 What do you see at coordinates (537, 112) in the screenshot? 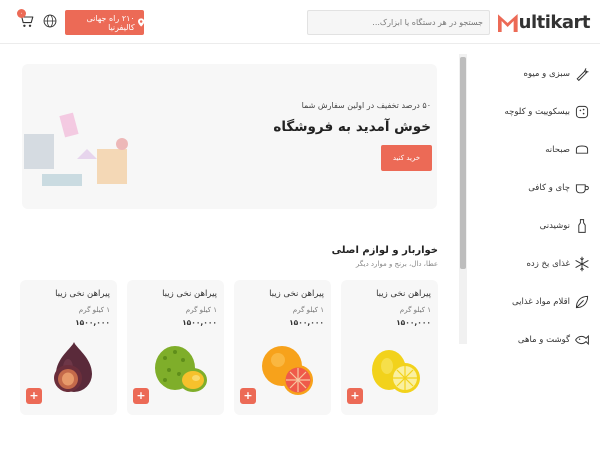
I see `sidebar-item-label: بیسکوییت و کلوچه` at bounding box center [537, 112].